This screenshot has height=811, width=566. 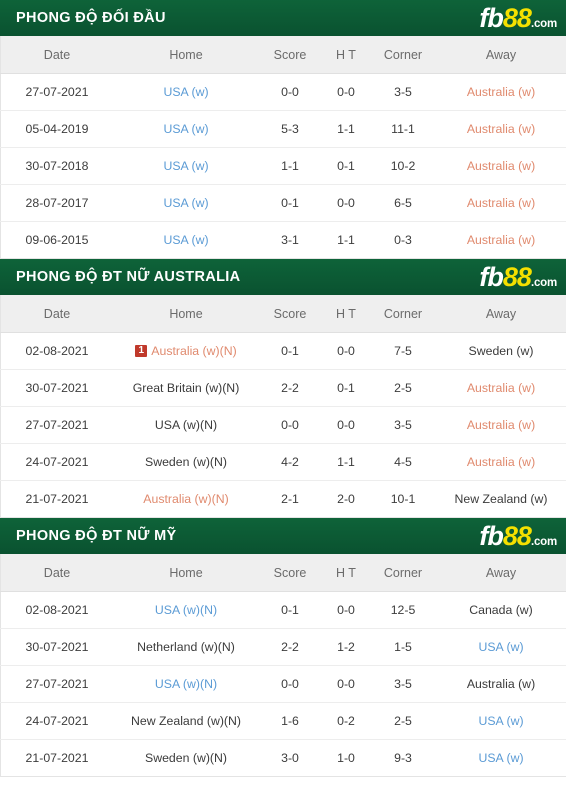 I want to click on corner-count: 11-1, so click(x=403, y=129).